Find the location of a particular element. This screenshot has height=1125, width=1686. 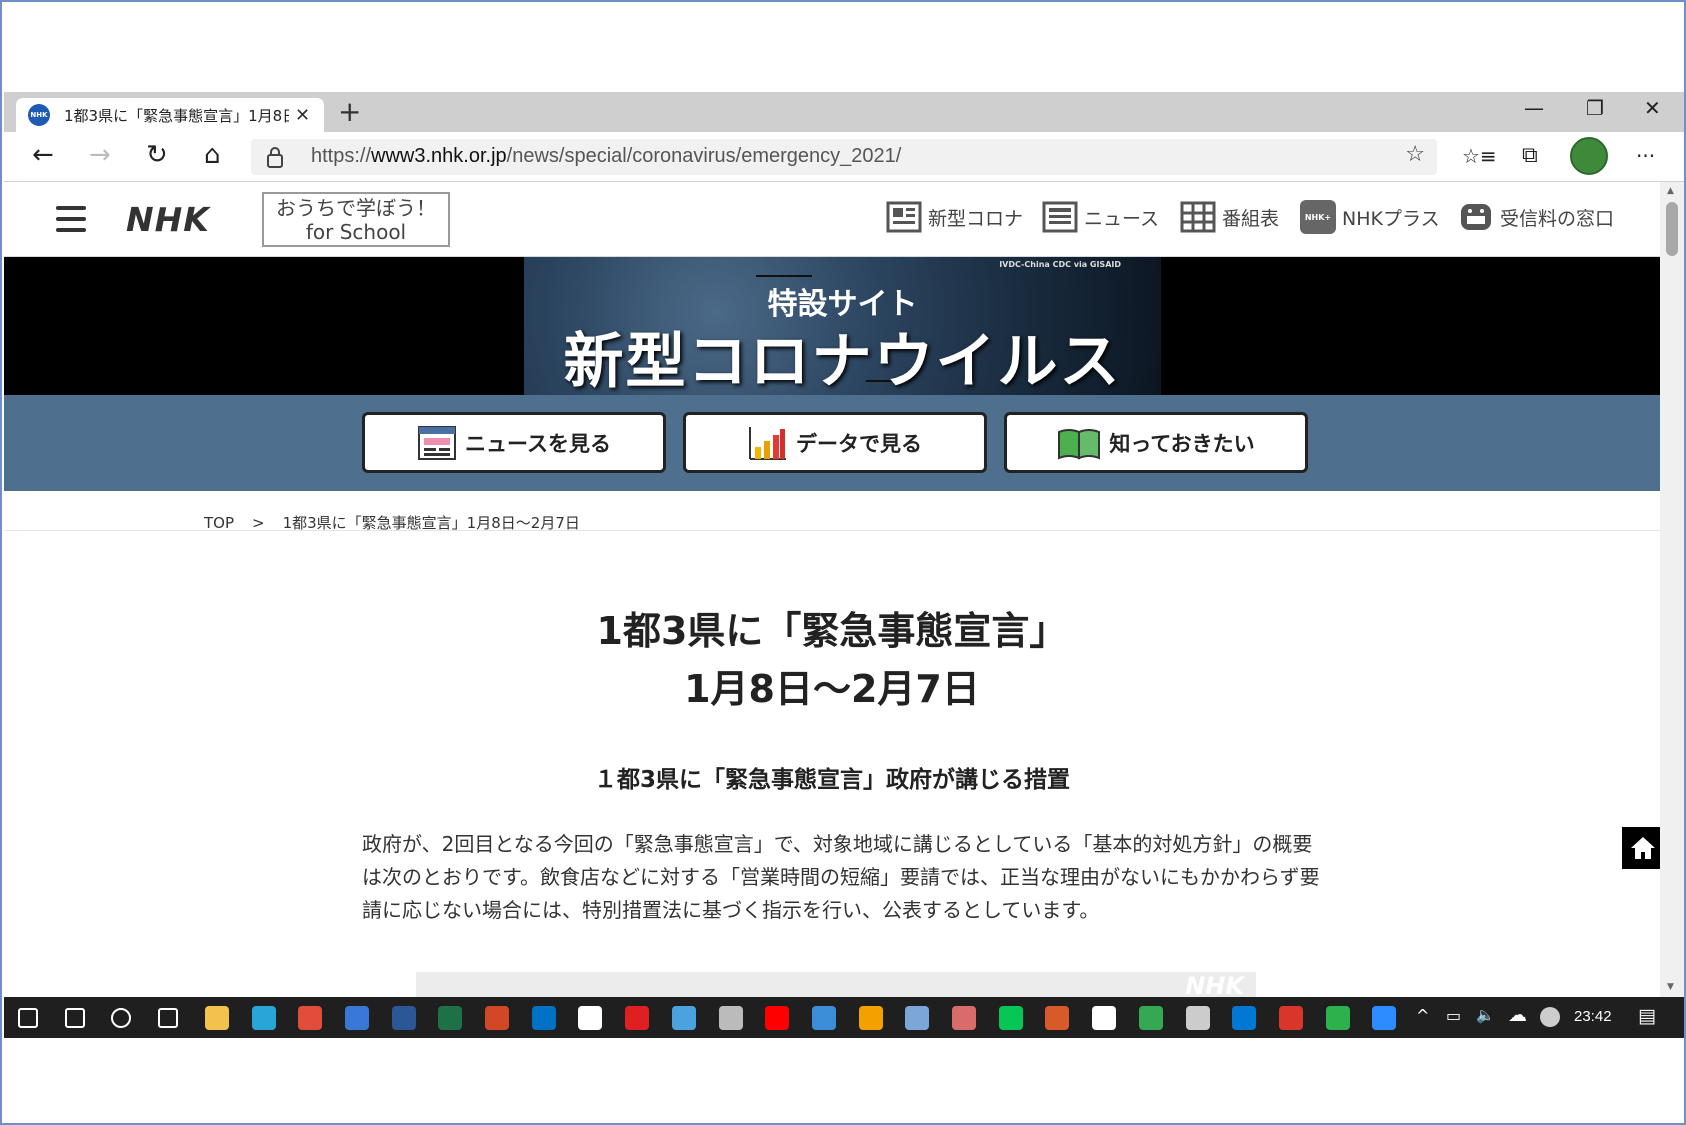

nhk-logo: NHK is located at coordinates (168, 219).